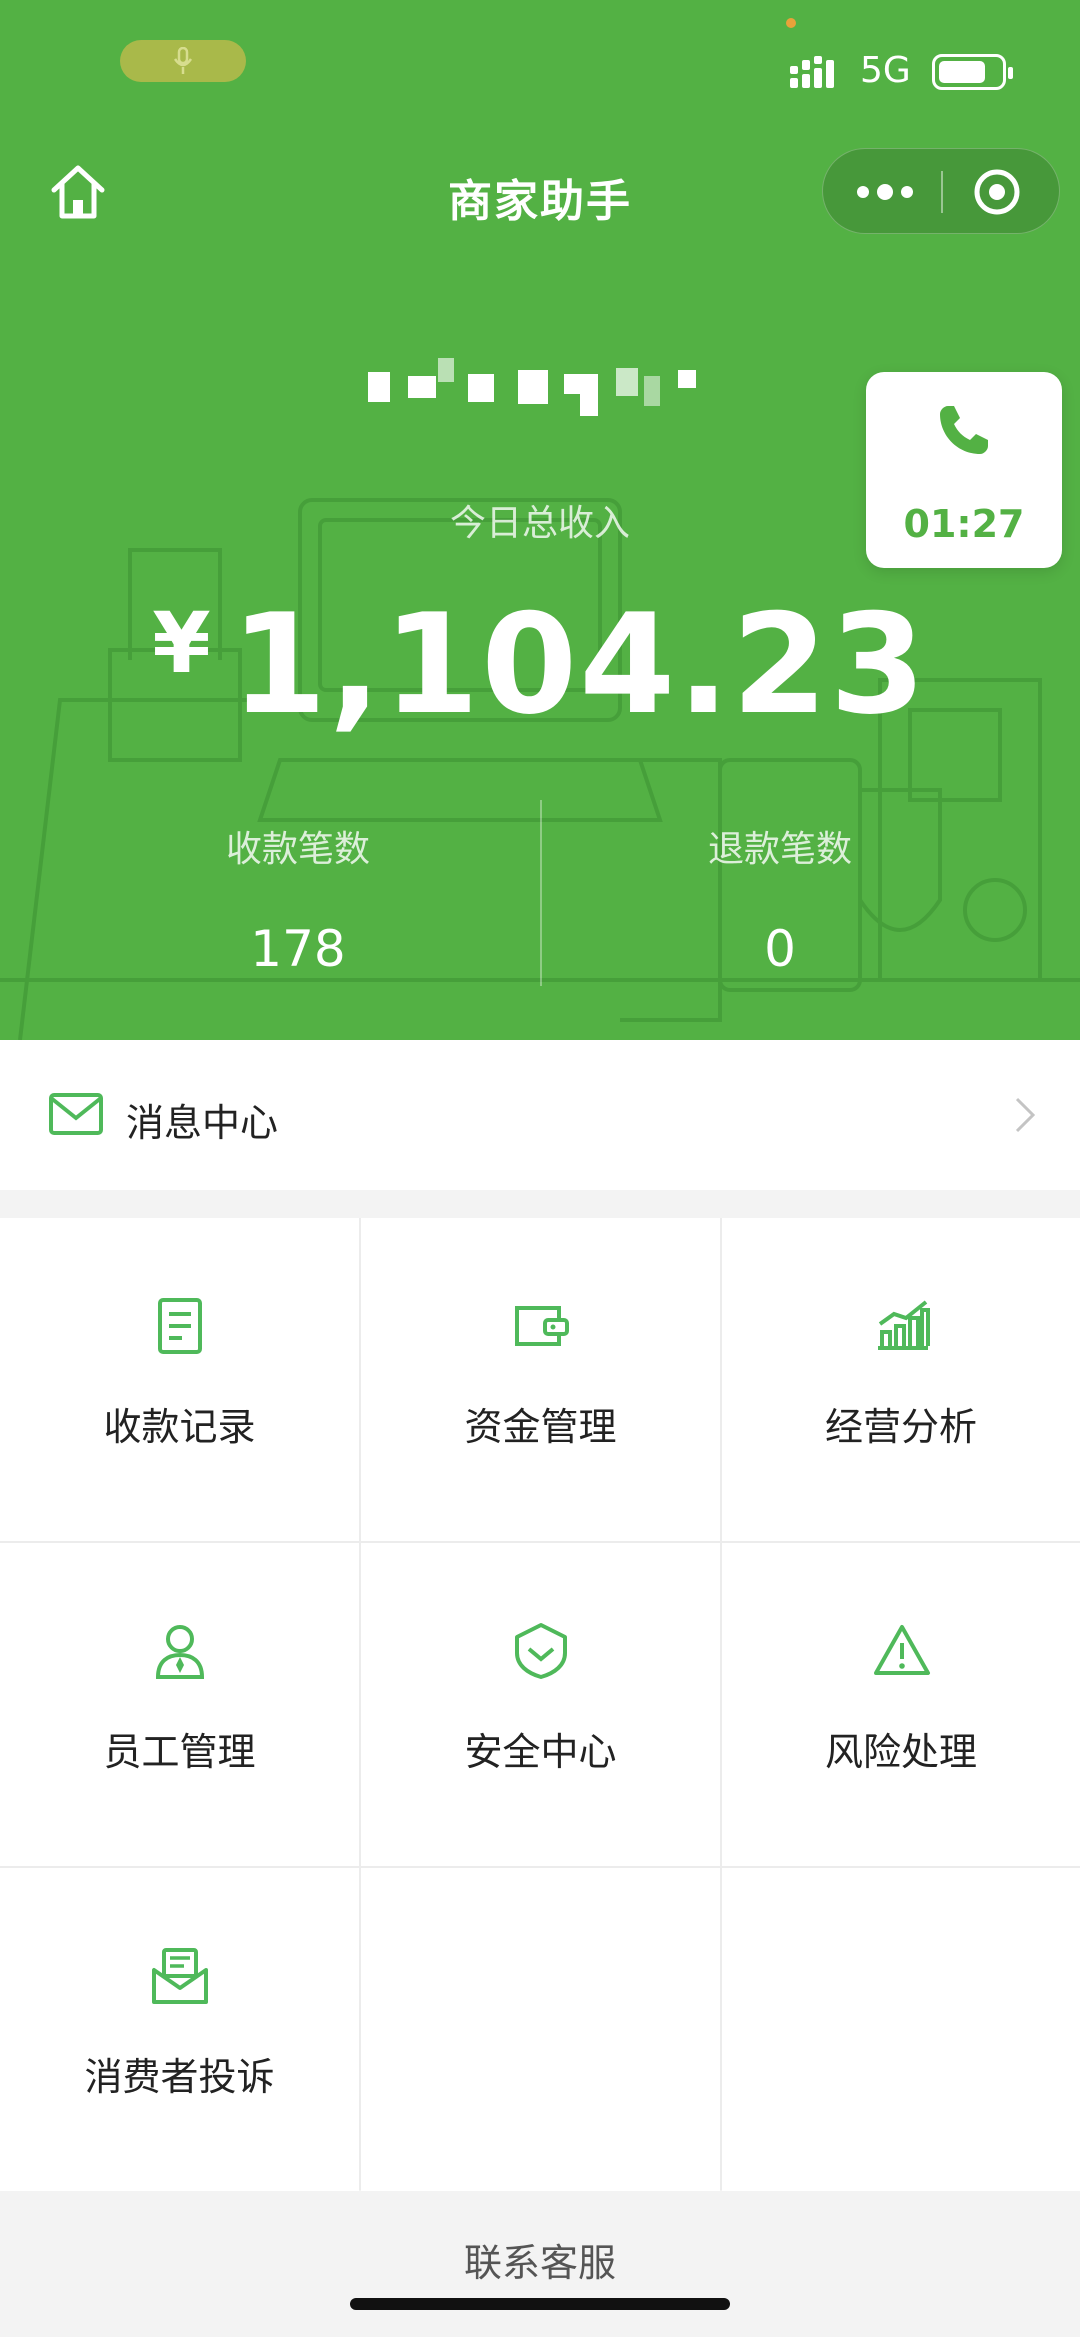 This screenshot has height=2337, width=1080. Describe the element at coordinates (901, 1379) in the screenshot. I see `menu-item-business-analysis: 经营分析` at that location.